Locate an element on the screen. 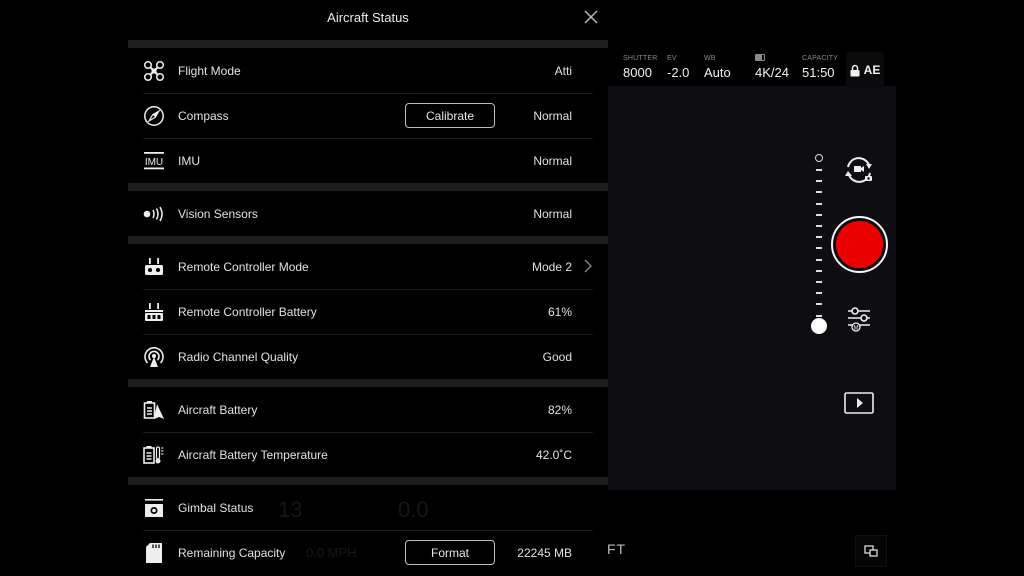 This screenshot has width=1024, height=576. aircraft-battery-value: 82% is located at coordinates (559, 409).